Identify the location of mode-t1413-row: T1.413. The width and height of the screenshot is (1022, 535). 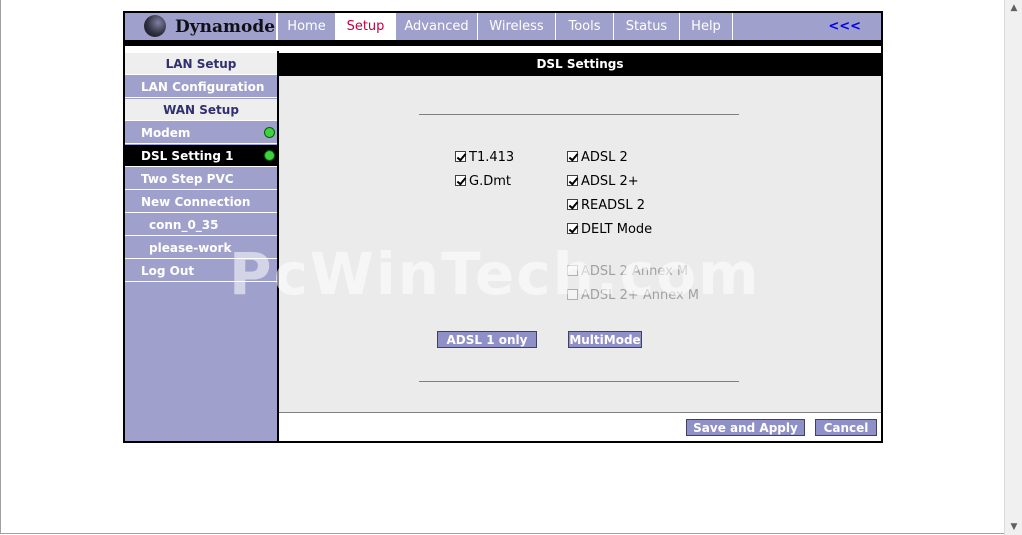
(485, 157).